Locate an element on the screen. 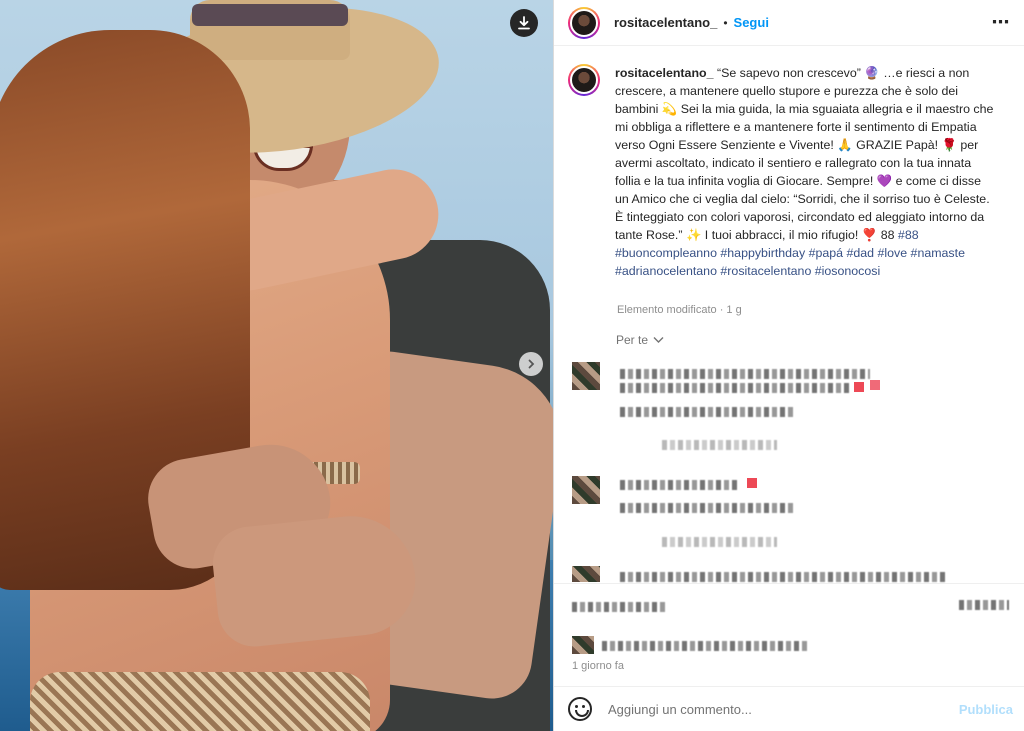 This screenshot has height=731, width=1024. photo-hat-band is located at coordinates (270, 15).